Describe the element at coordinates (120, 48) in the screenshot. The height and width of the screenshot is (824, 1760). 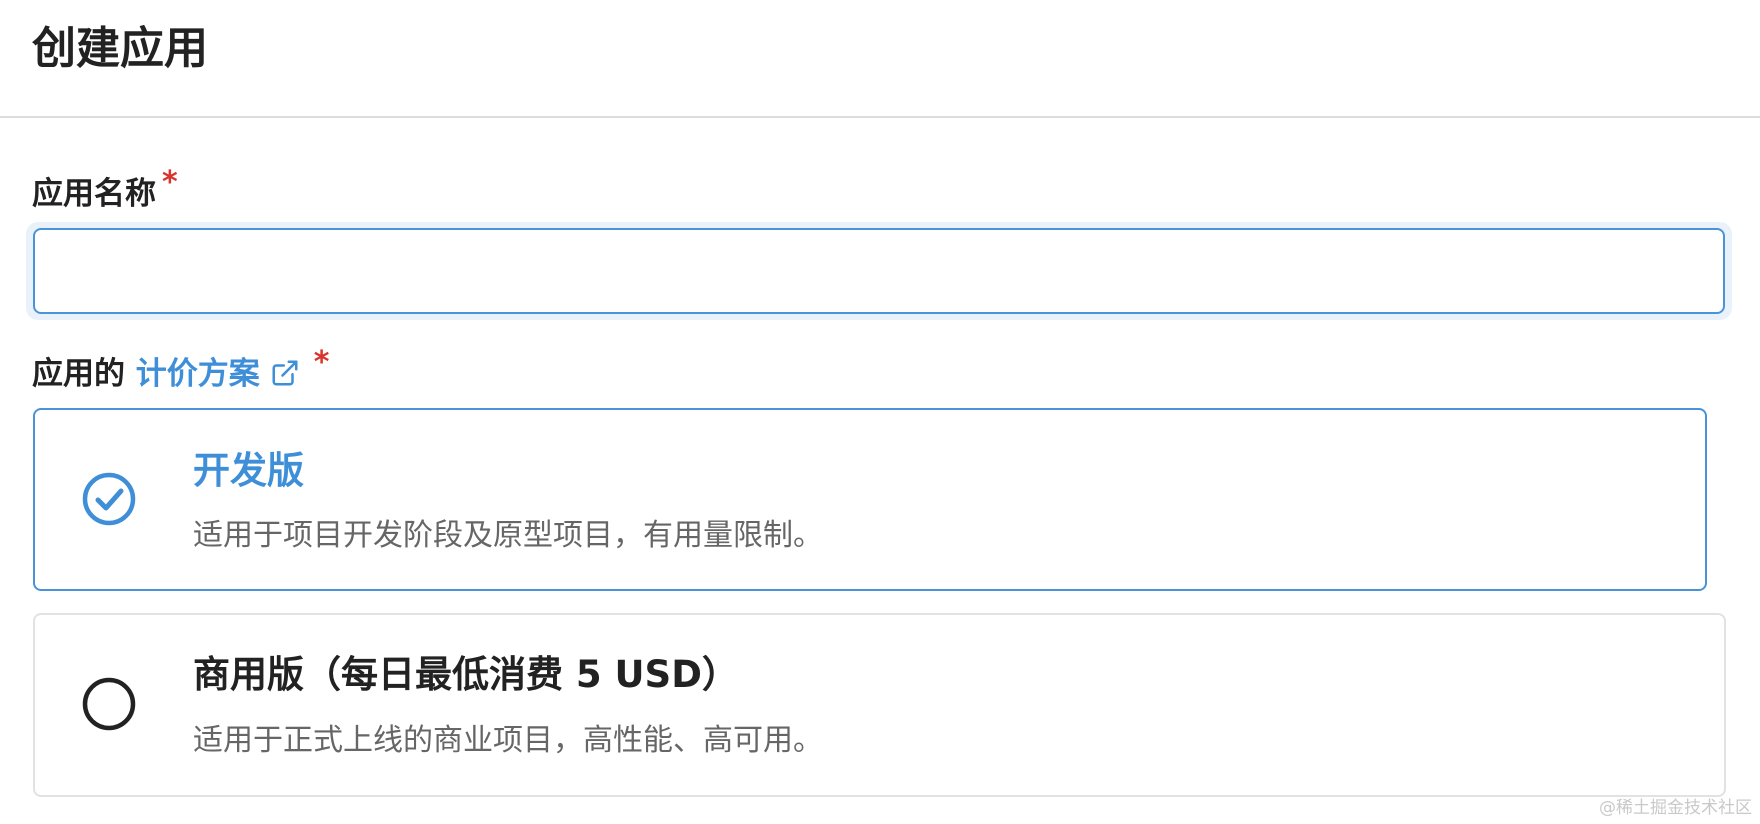
I see `page-title: 创建应用` at that location.